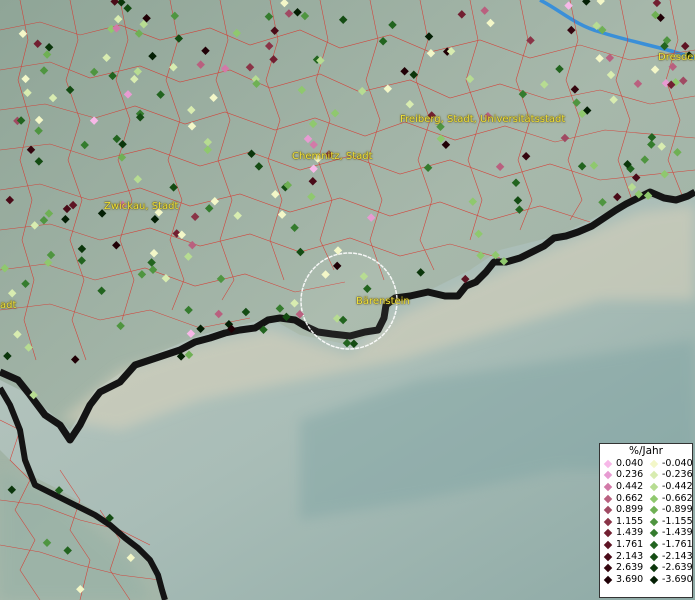 Image resolution: width=695 pixels, height=600 pixels. I want to click on legend-value: -0.040, so click(677, 463).